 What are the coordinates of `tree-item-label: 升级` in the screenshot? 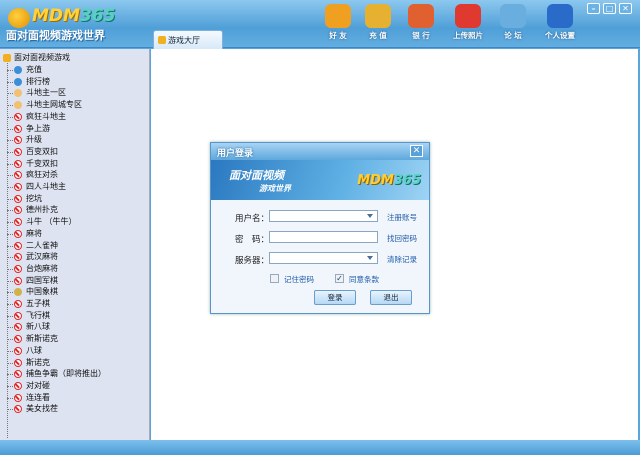 It's located at (34, 140).